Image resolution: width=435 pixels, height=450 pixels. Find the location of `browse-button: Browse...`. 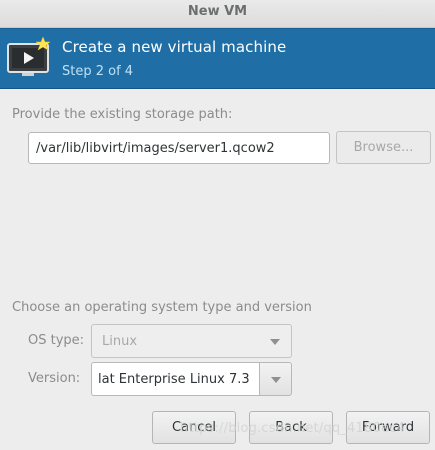

browse-button: Browse... is located at coordinates (383, 147).